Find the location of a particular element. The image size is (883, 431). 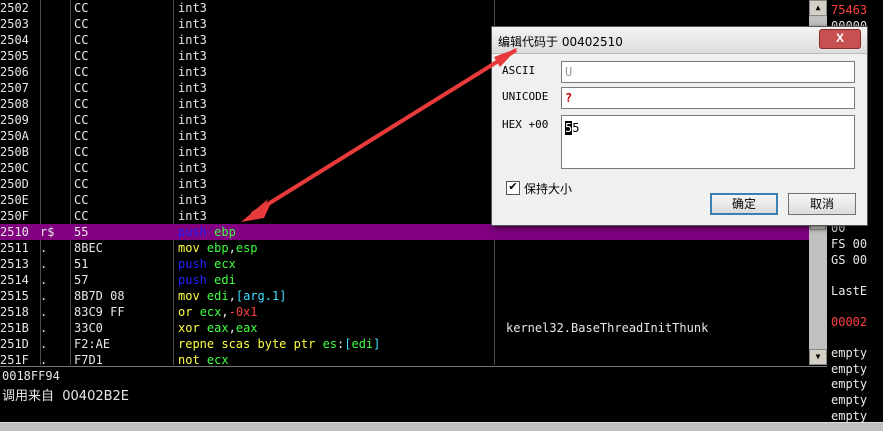

cancel-button: 取消 is located at coordinates (822, 204).